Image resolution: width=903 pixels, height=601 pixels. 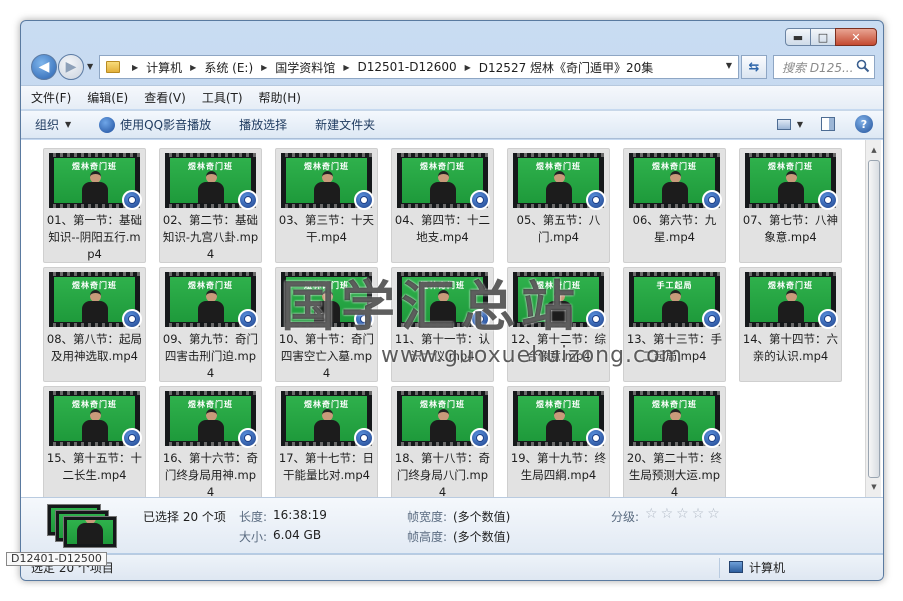 What do you see at coordinates (674, 228) in the screenshot?
I see `file-name: 06、第六节：九星.mp4` at bounding box center [674, 228].